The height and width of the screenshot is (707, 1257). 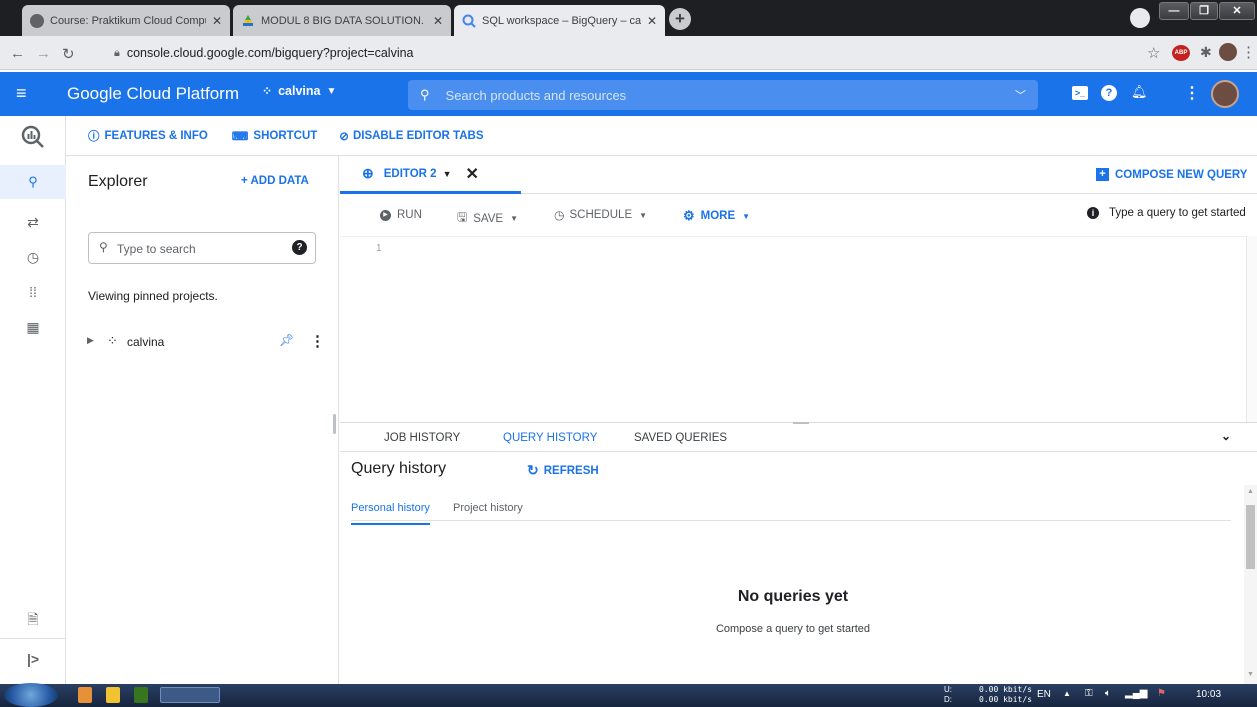 I want to click on scroll-down-icon: ▼, so click(x=1250, y=674).